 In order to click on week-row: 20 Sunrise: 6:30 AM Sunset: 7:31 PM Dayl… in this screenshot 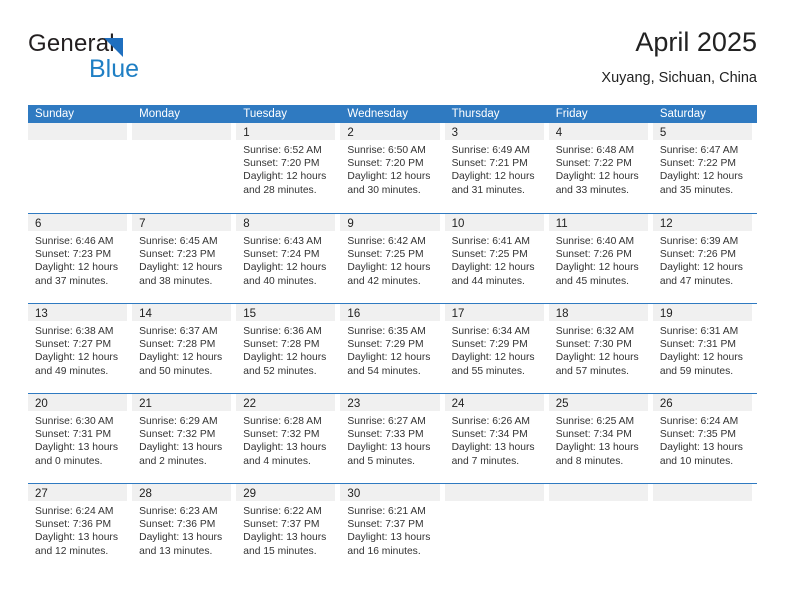, I will do `click(392, 438)`.